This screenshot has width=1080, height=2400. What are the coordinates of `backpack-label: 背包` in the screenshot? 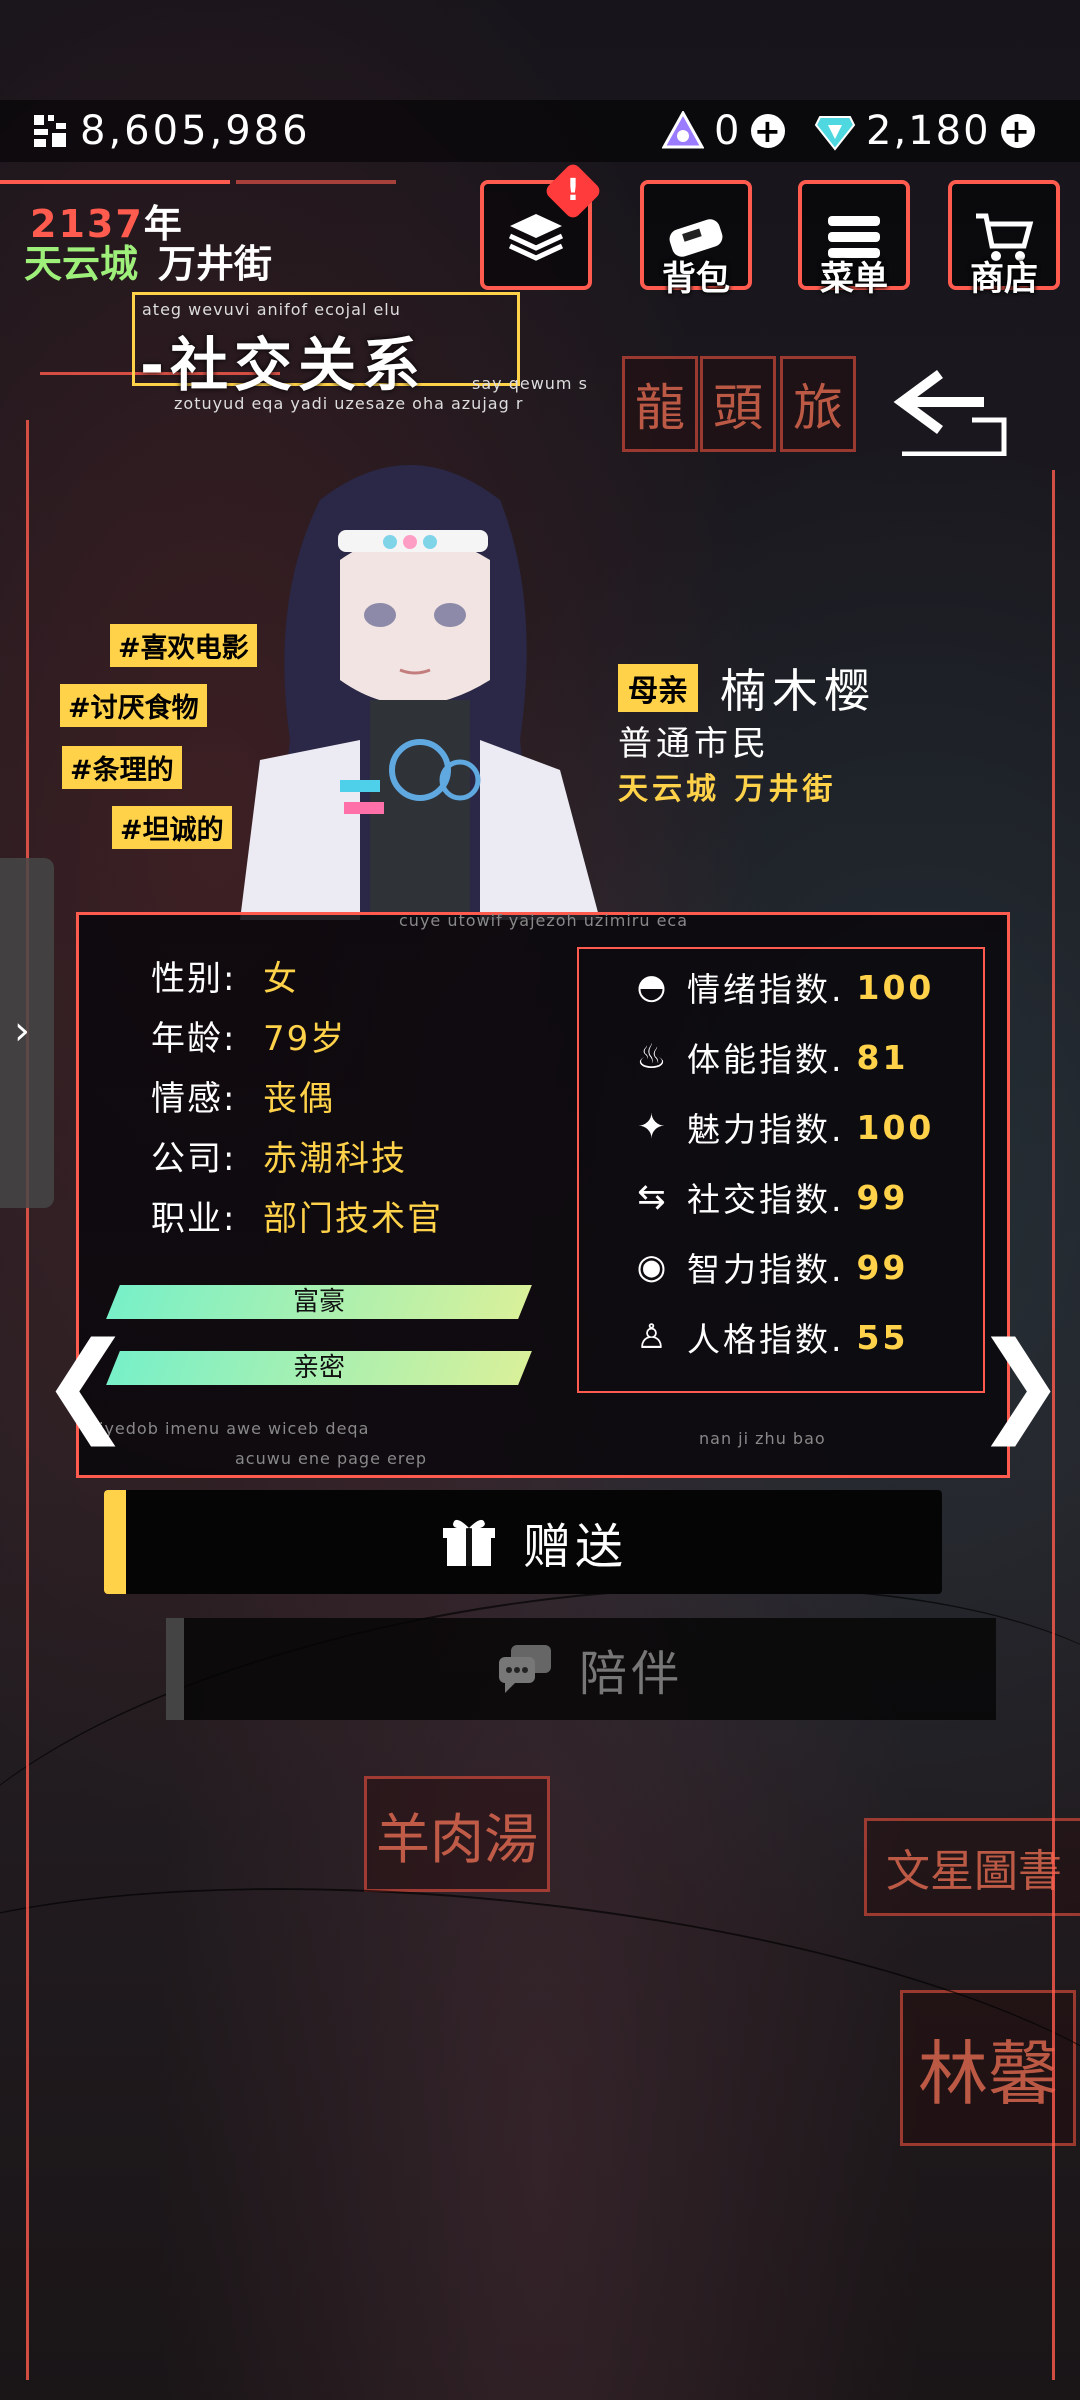 It's located at (696, 279).